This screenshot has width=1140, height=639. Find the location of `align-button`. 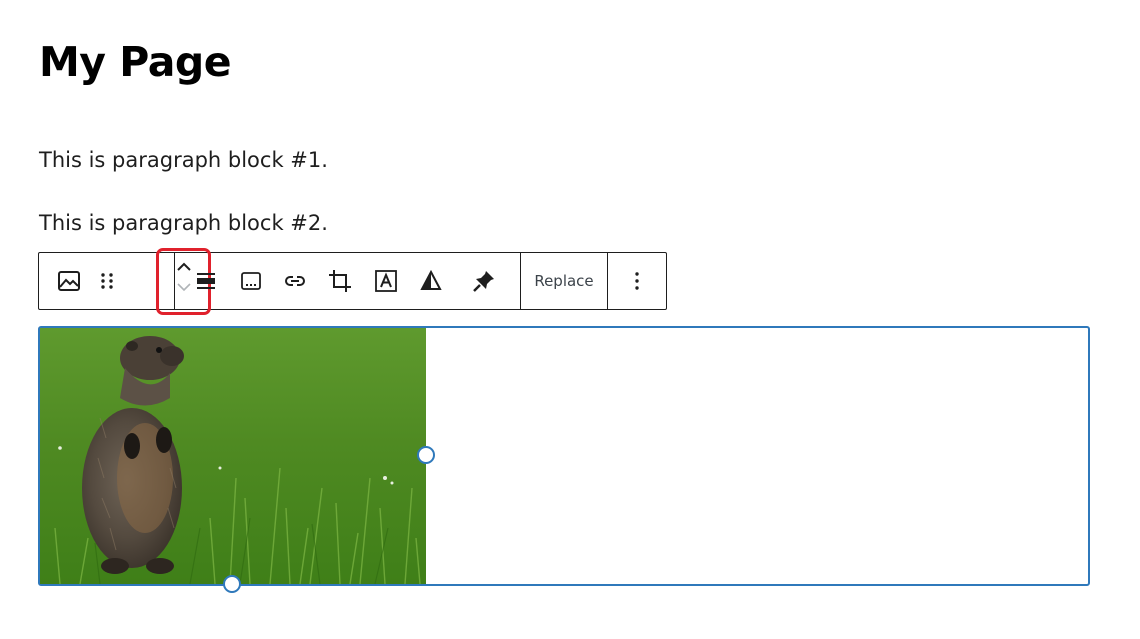

align-button is located at coordinates (206, 281).